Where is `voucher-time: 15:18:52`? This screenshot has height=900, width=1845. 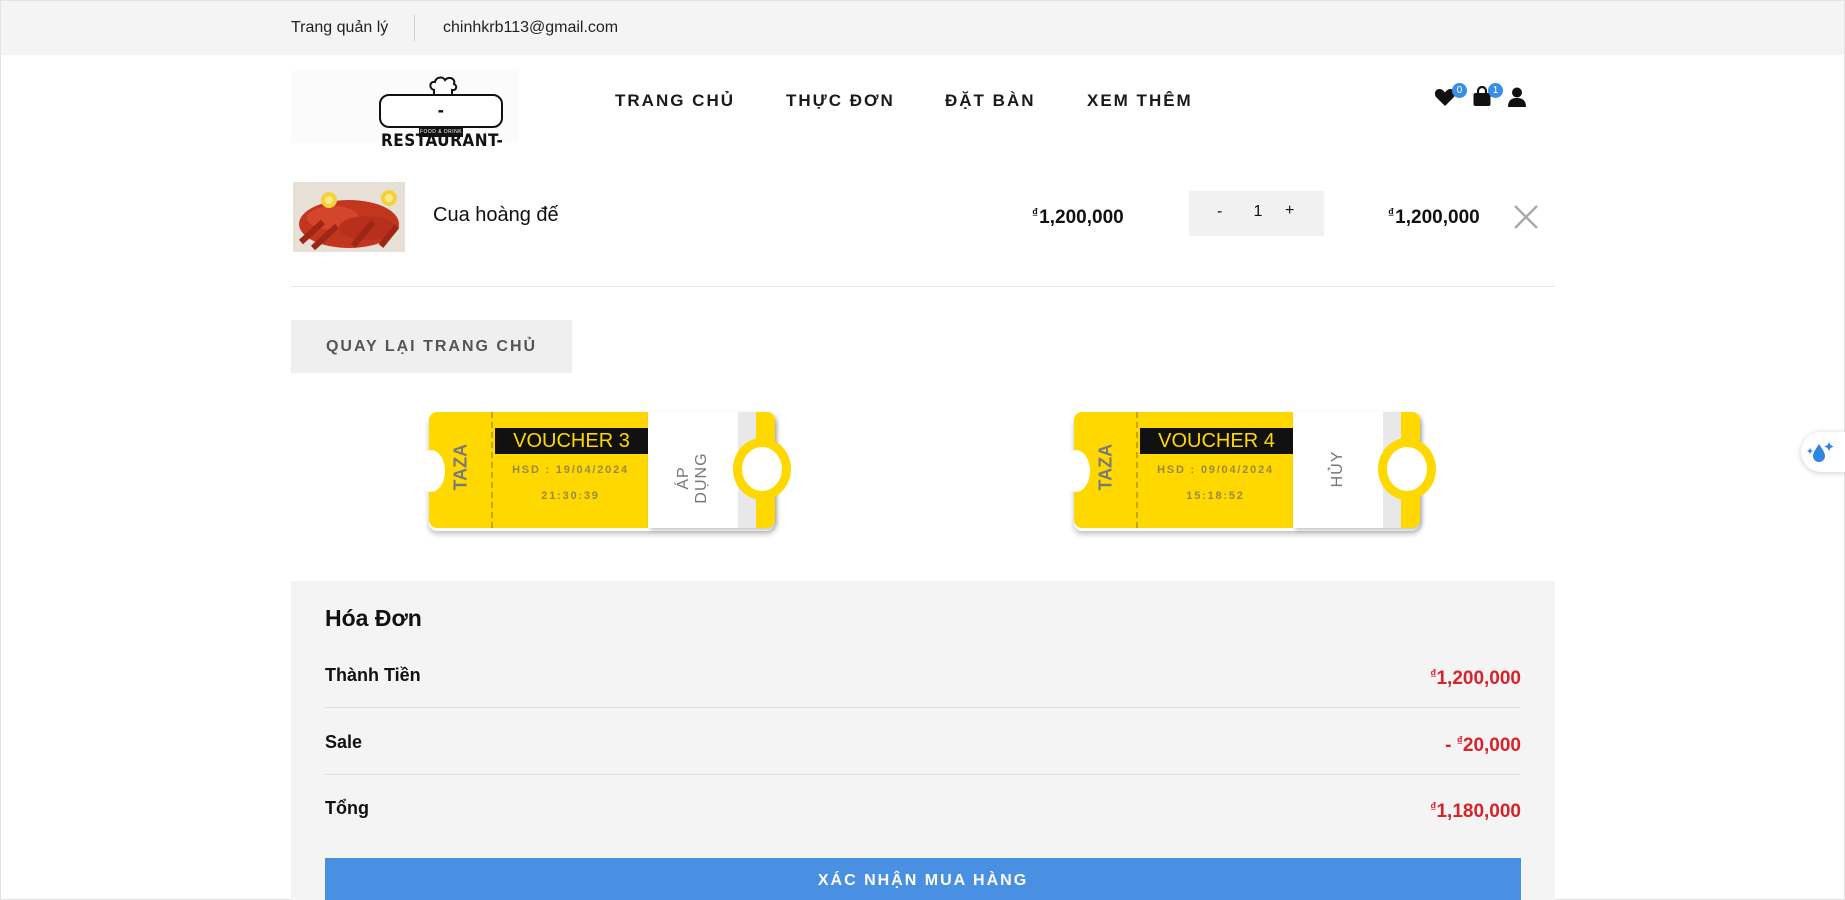 voucher-time: 15:18:52 is located at coordinates (1215, 496).